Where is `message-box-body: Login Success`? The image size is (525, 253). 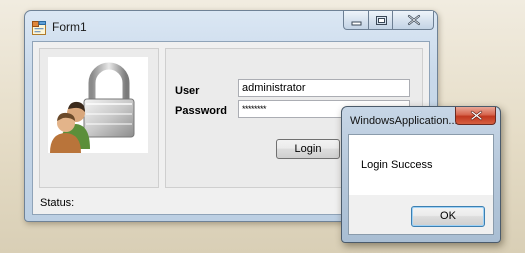 message-box-body: Login Success is located at coordinates (421, 165).